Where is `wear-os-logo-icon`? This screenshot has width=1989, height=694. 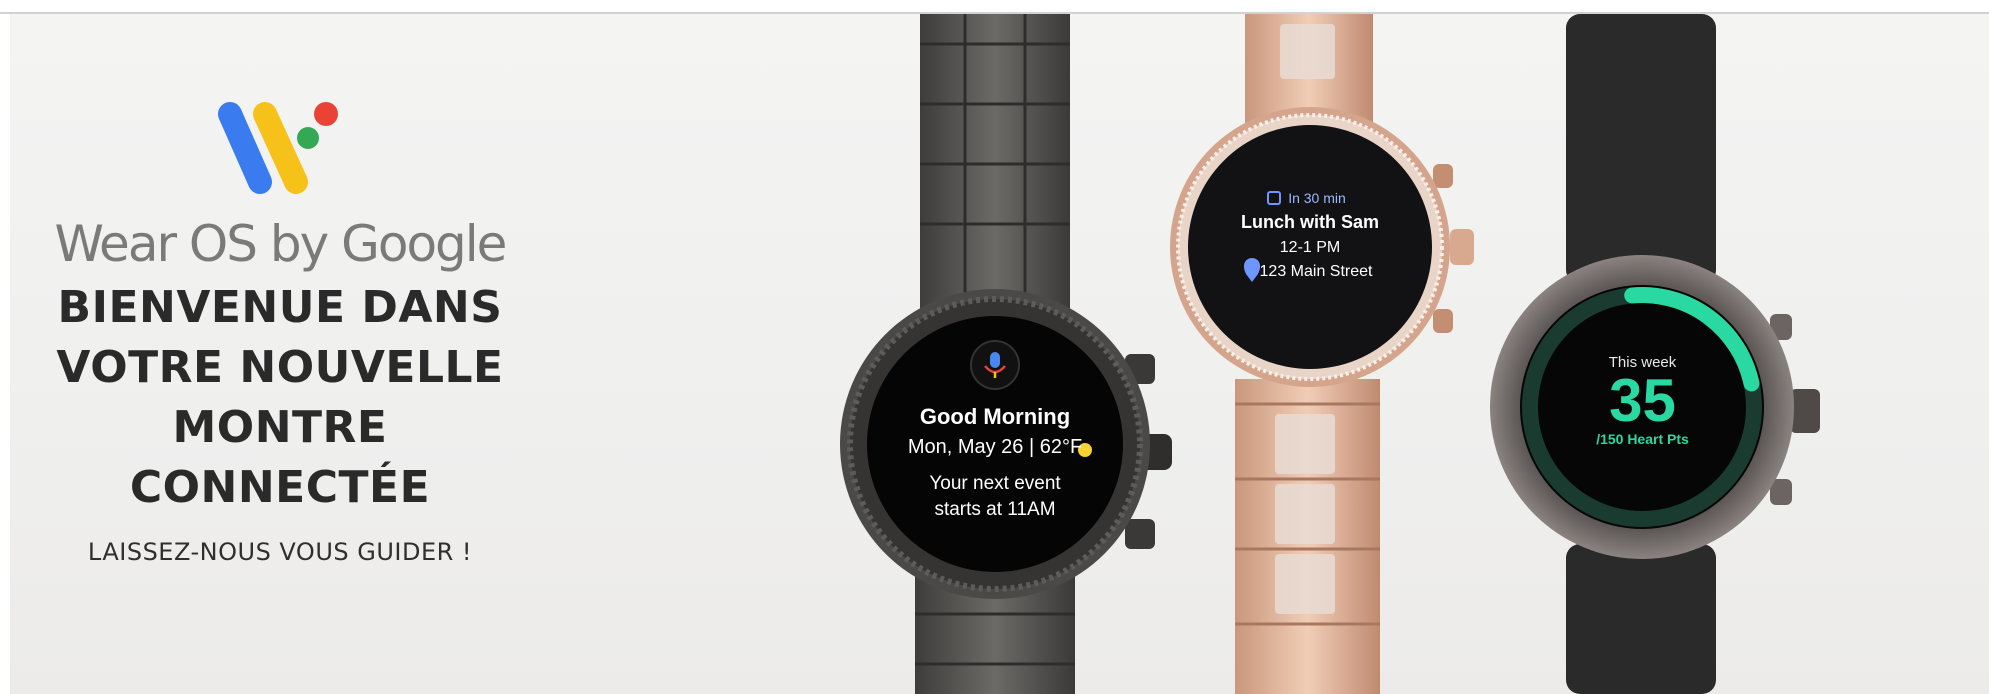 wear-os-logo-icon is located at coordinates (278, 148).